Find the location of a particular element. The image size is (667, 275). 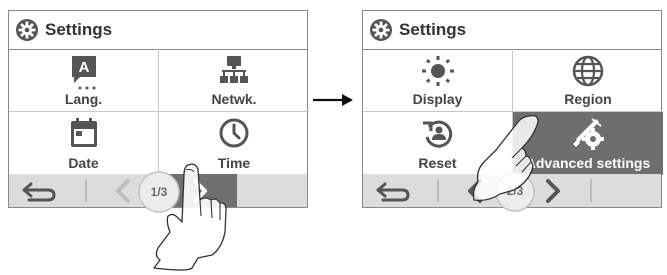

menu-item-network: Netwk. is located at coordinates (234, 80).